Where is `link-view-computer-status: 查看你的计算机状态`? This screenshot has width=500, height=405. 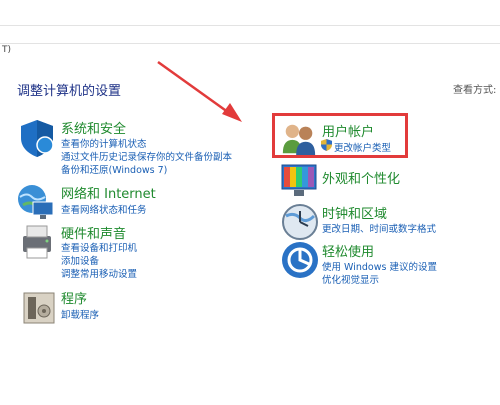 link-view-computer-status: 查看你的计算机状态 is located at coordinates (104, 143).